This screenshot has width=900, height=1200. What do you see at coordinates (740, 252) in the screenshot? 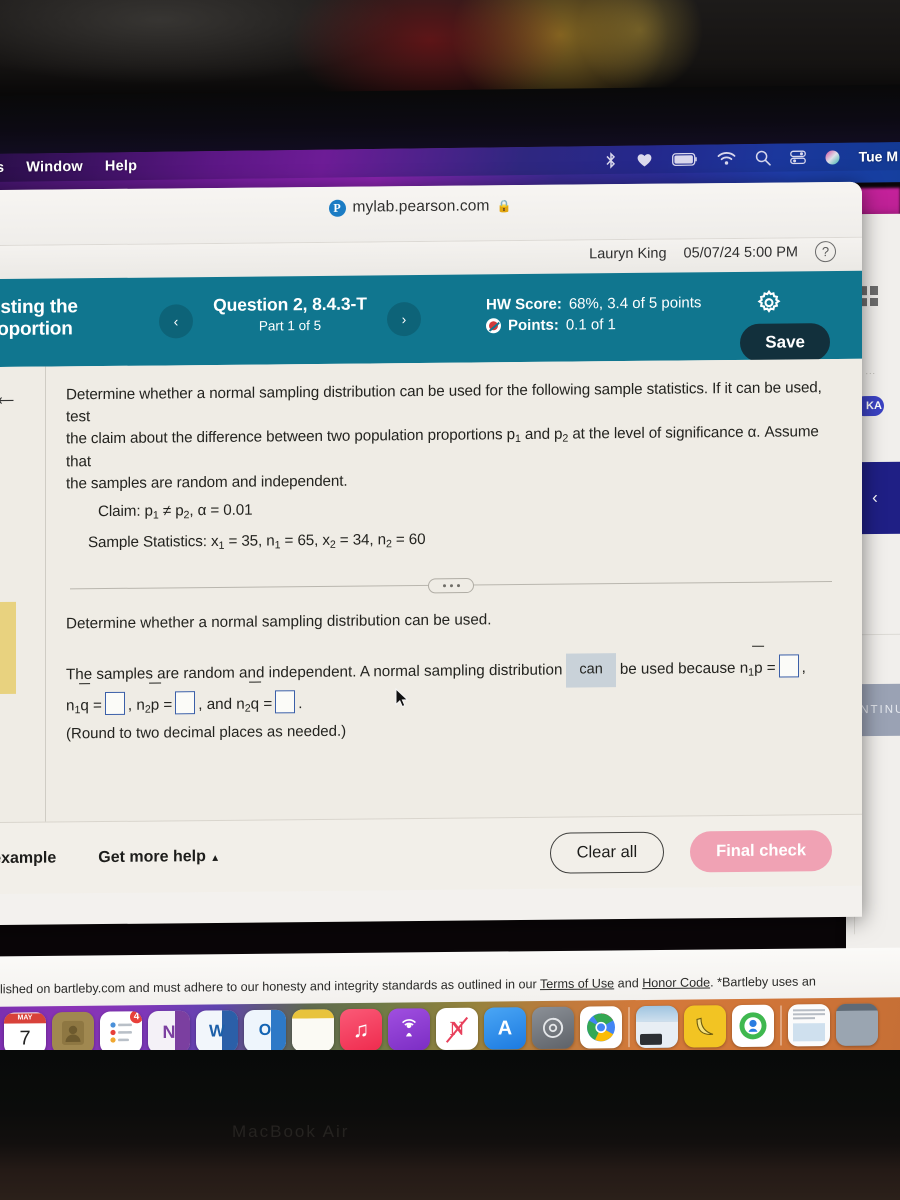
I see `due-date: 05/07/24 5:00 PM` at bounding box center [740, 252].